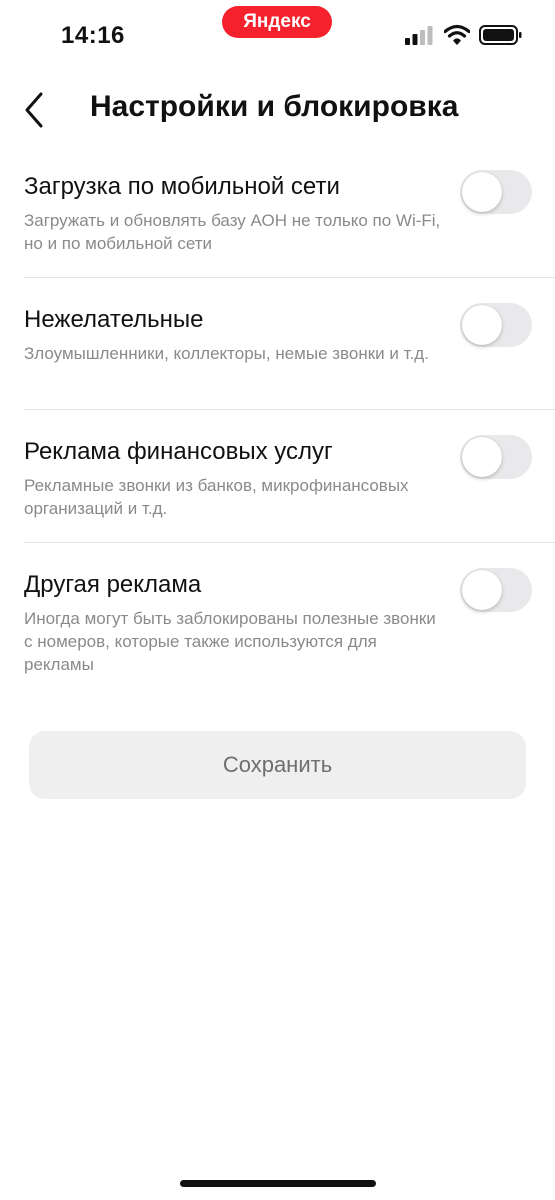 This screenshot has width=555, height=1200. What do you see at coordinates (500, 35) in the screenshot?
I see `battery-icon` at bounding box center [500, 35].